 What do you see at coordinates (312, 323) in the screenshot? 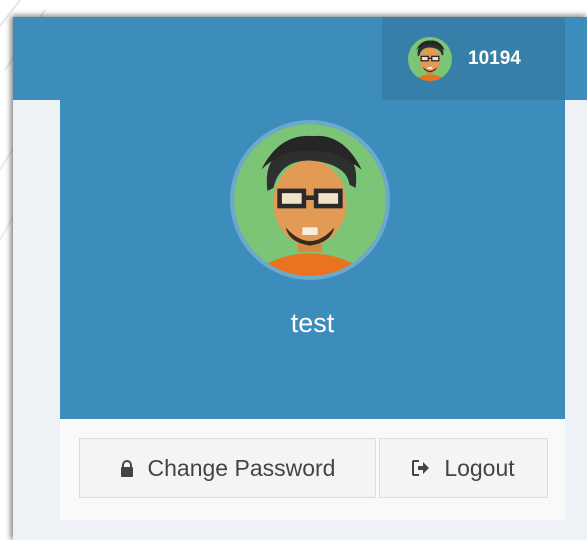
I see `user-display-name: test` at bounding box center [312, 323].